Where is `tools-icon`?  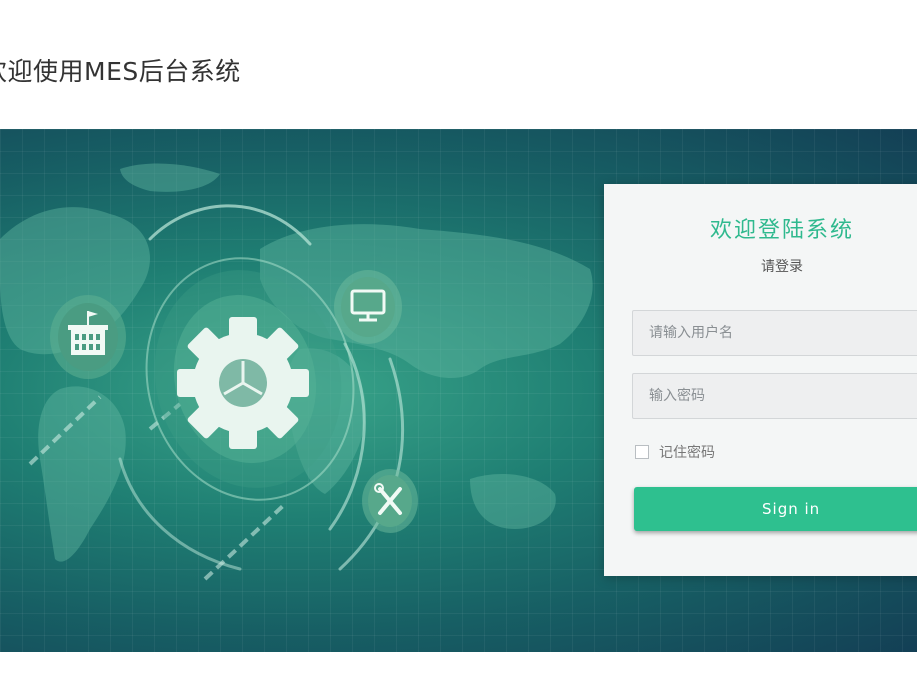
tools-icon is located at coordinates (390, 501).